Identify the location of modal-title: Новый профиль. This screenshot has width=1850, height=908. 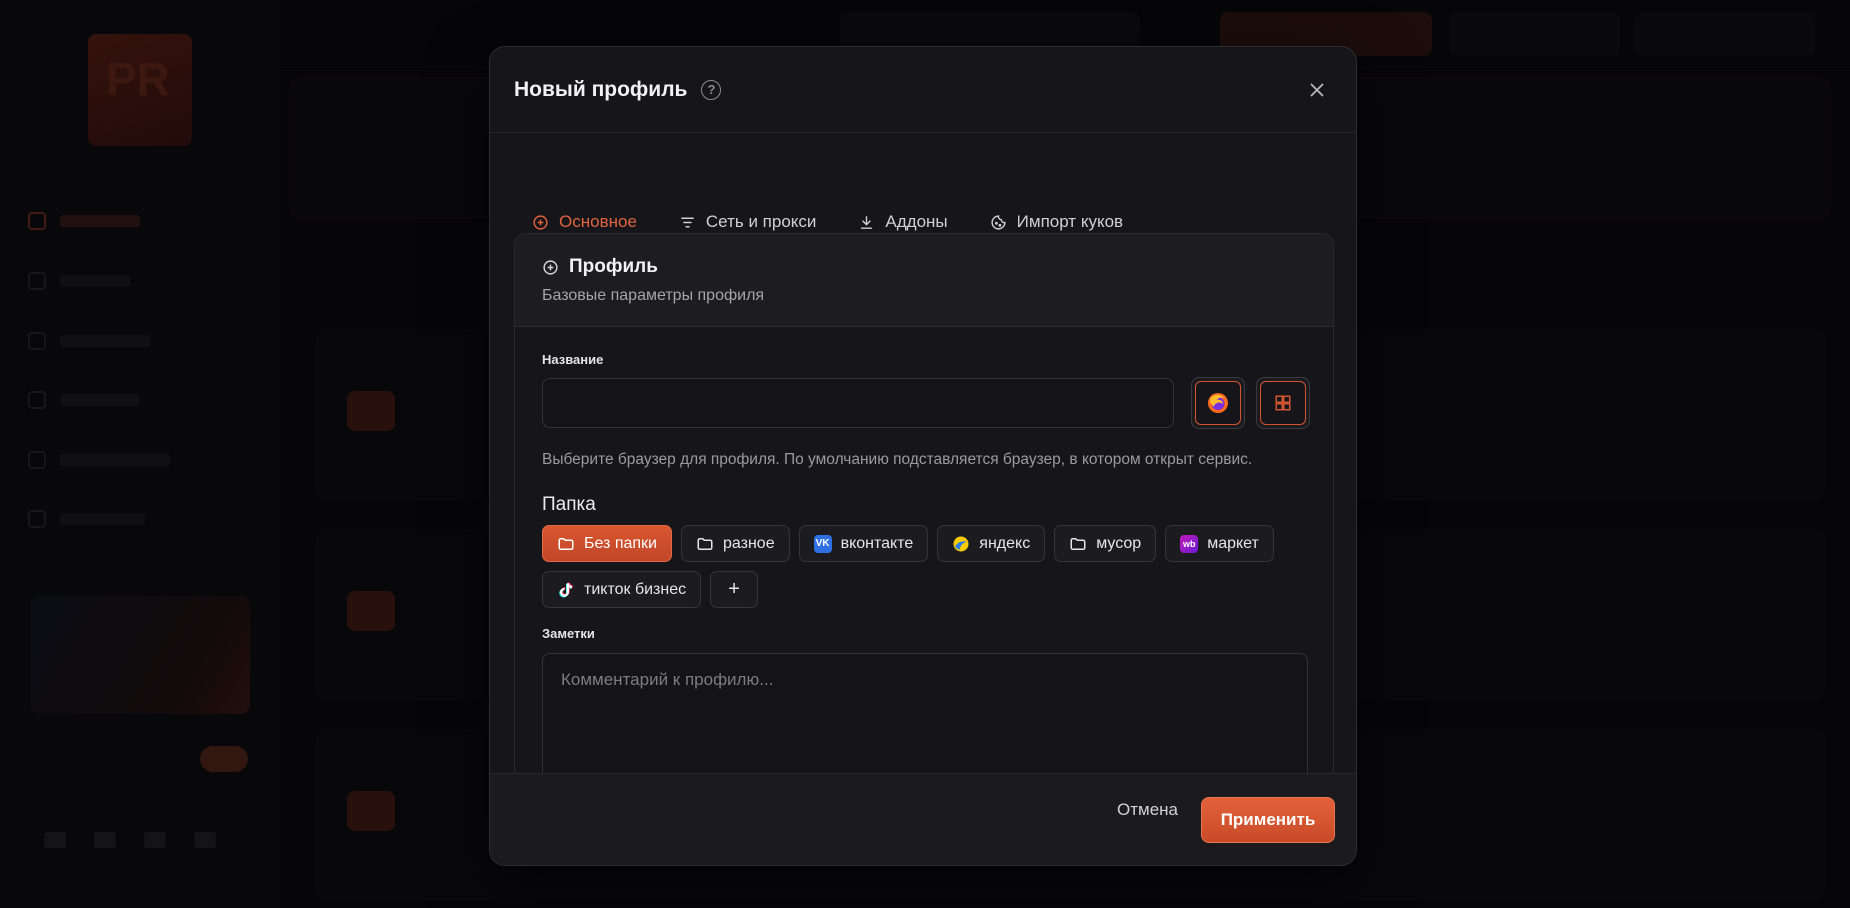
(601, 89).